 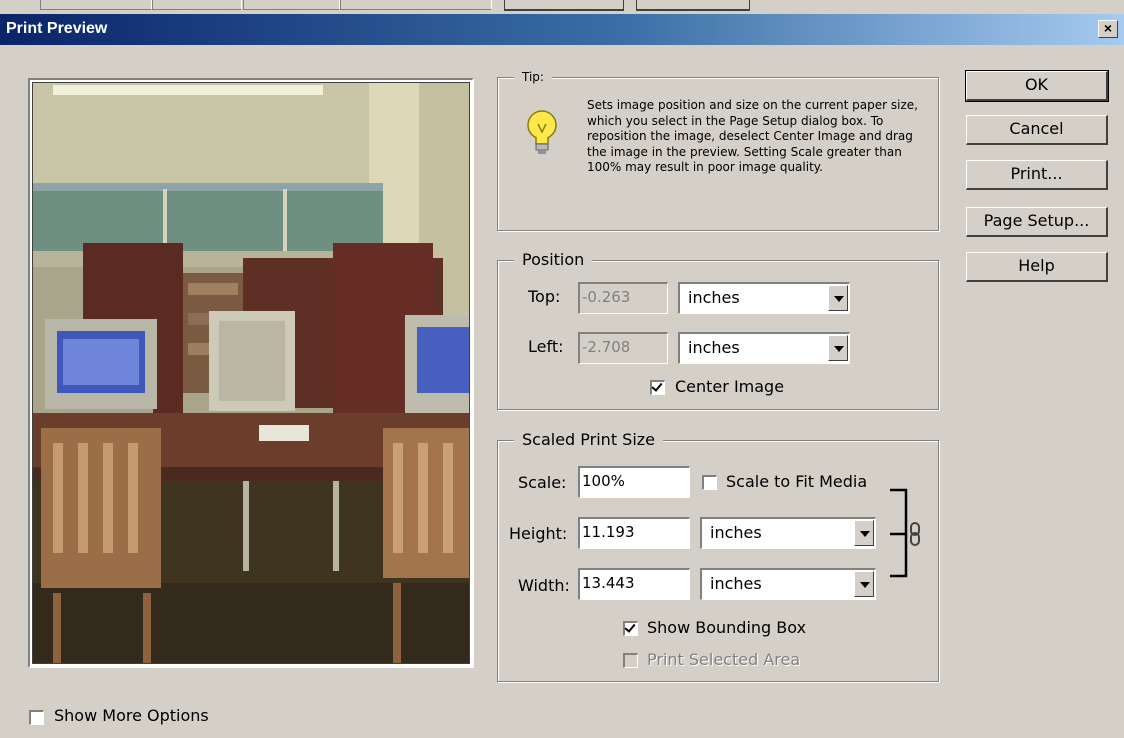 I want to click on width-unit-select: inches, so click(x=788, y=584).